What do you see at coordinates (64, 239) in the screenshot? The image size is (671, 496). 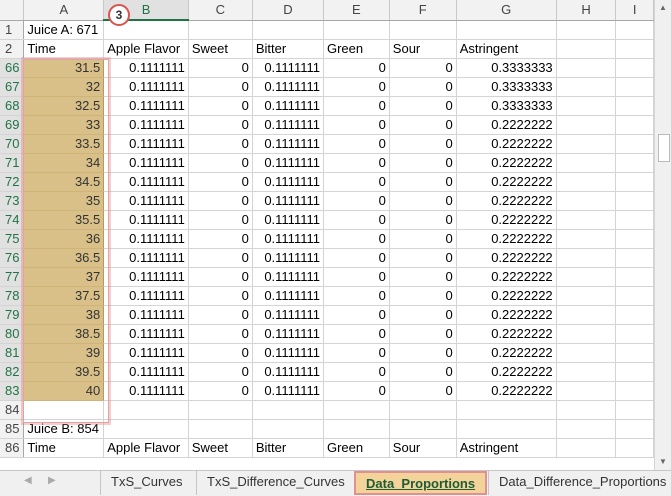 I see `time-cell: 36` at bounding box center [64, 239].